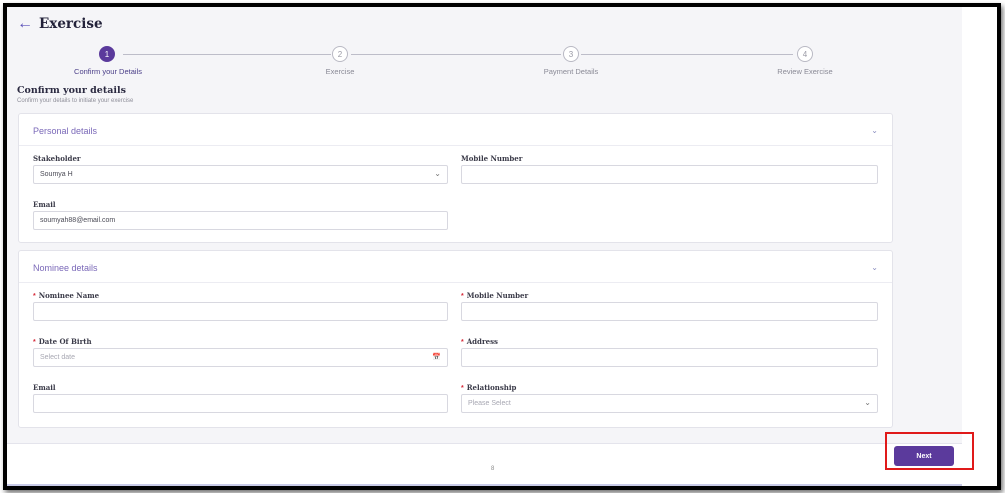  What do you see at coordinates (240, 357) in the screenshot?
I see `date-of-birth-picker: Select date 📅` at bounding box center [240, 357].